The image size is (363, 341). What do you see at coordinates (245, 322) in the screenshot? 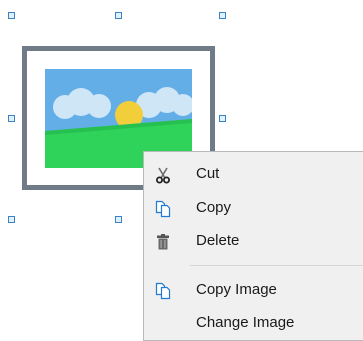
I see `menu-item-label: Change Image` at bounding box center [245, 322].